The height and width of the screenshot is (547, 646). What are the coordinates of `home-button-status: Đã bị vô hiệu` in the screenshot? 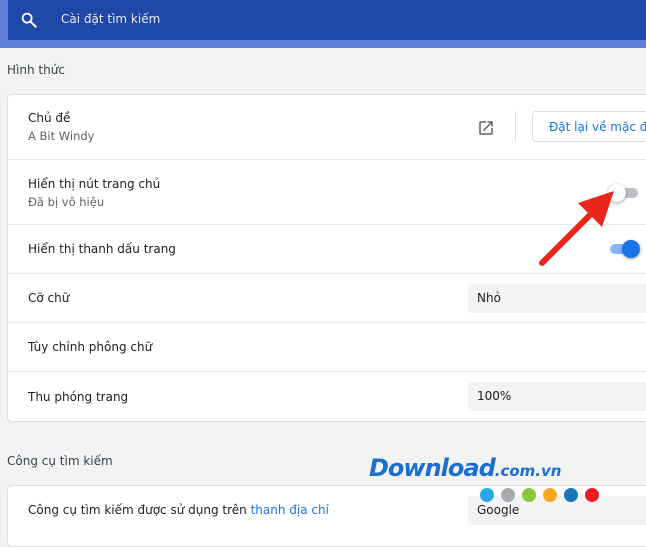 It's located at (66, 202).